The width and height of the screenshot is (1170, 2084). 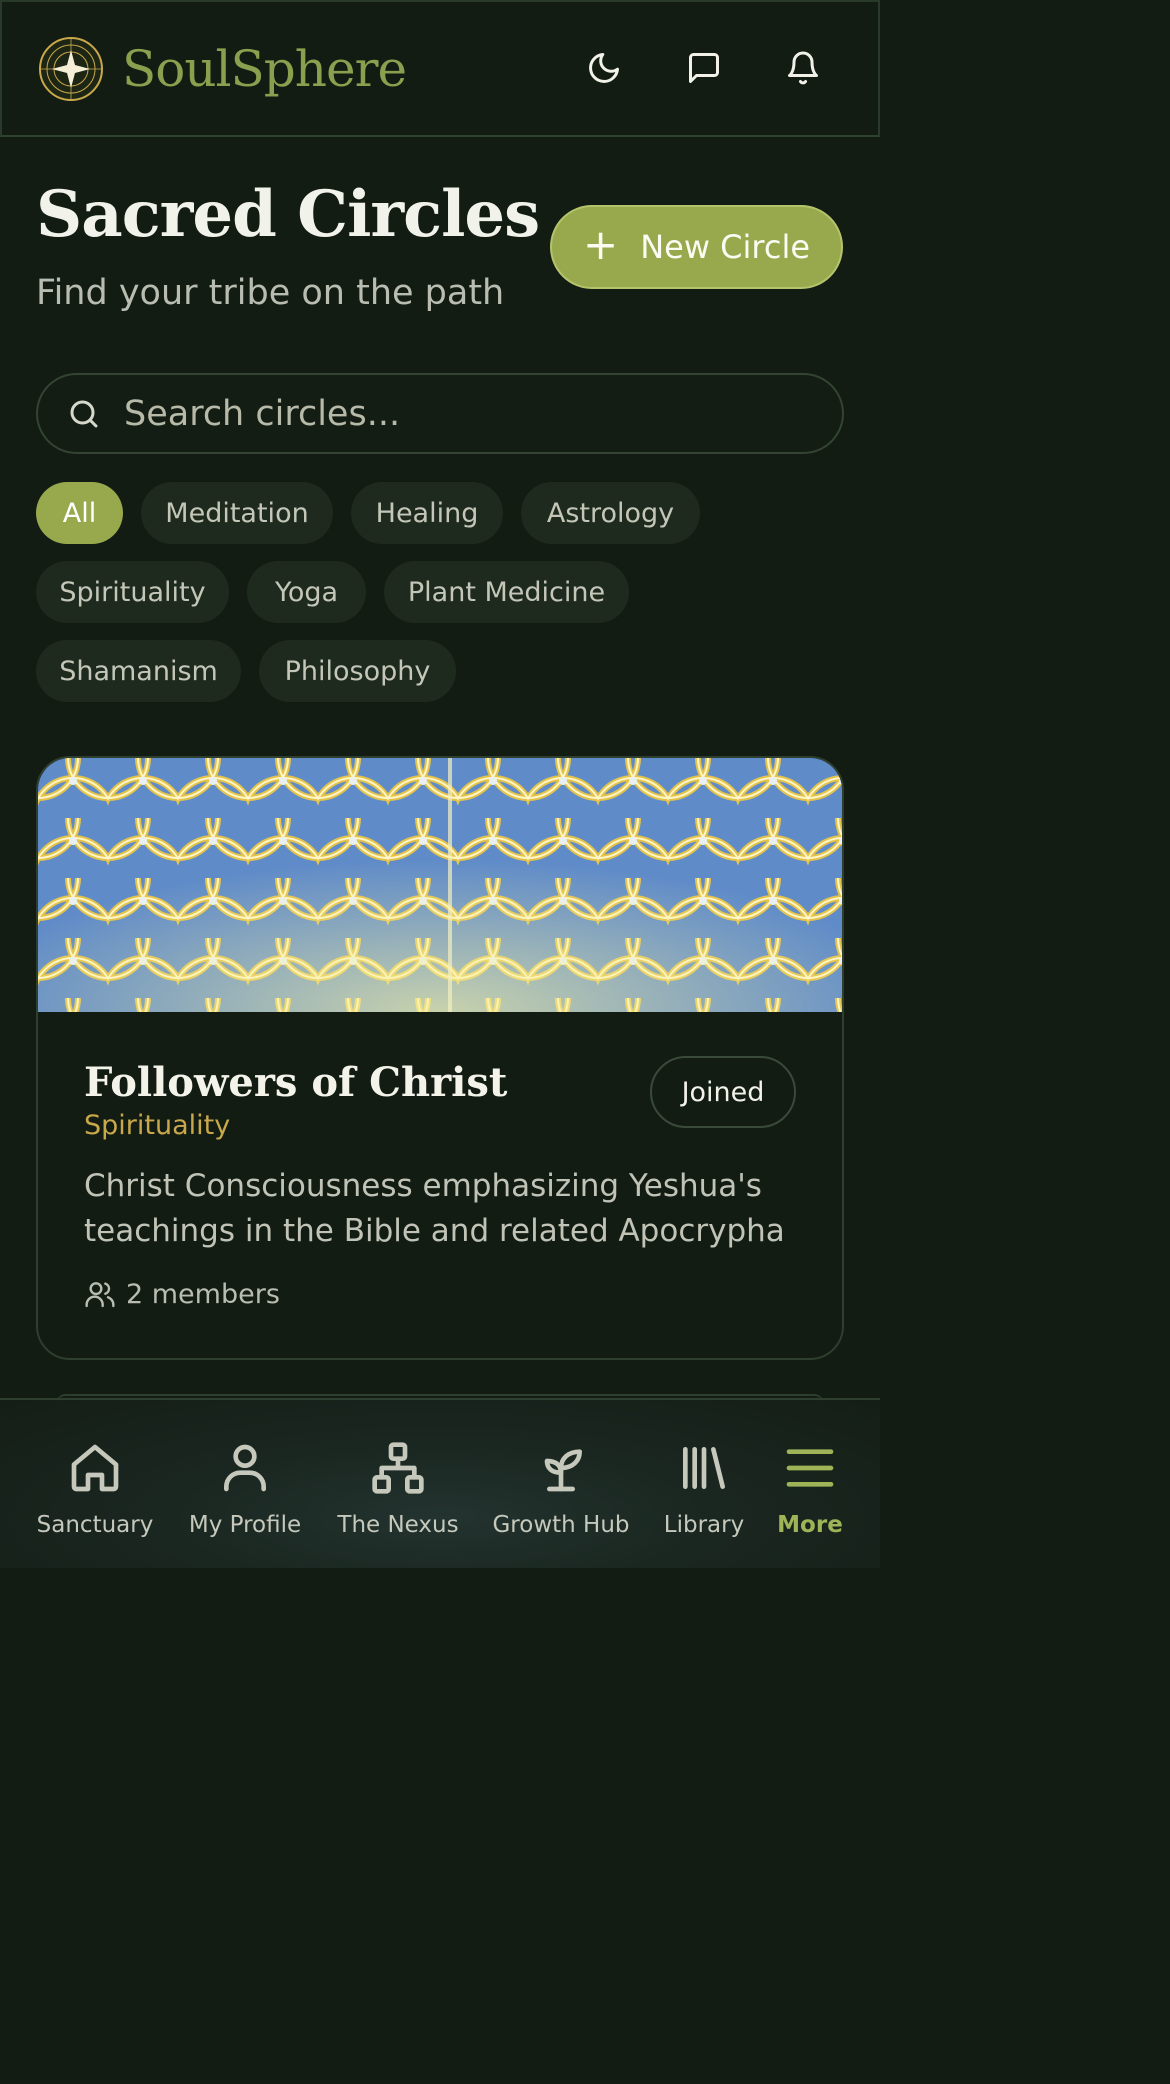 What do you see at coordinates (84, 413) in the screenshot?
I see `search-icon` at bounding box center [84, 413].